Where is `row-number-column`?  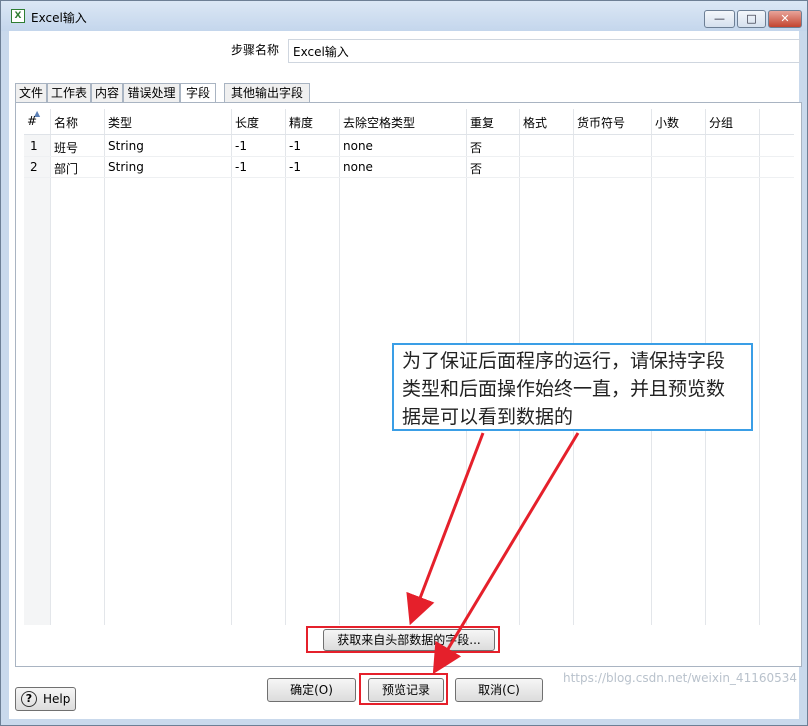 row-number-column is located at coordinates (37, 380).